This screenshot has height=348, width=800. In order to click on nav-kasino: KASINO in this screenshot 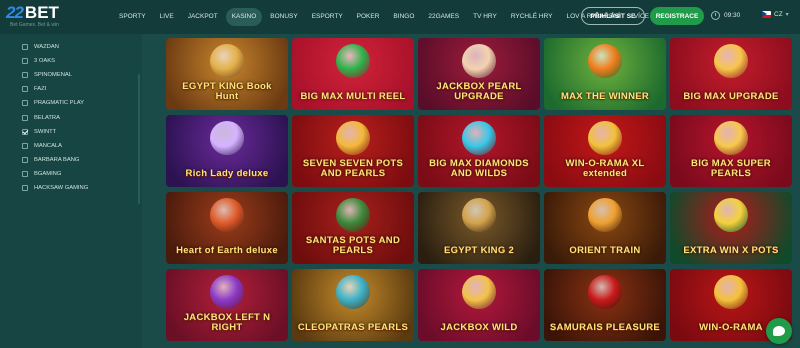, I will do `click(244, 17)`.